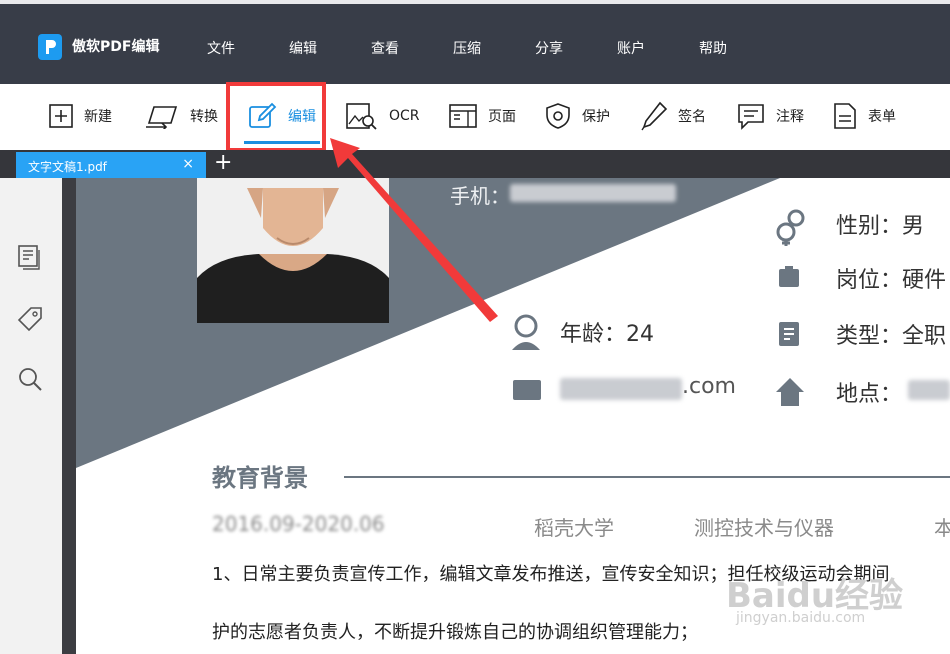 This screenshot has height=654, width=950. Describe the element at coordinates (414, 230) in the screenshot. I see `annotation-arrow` at that location.